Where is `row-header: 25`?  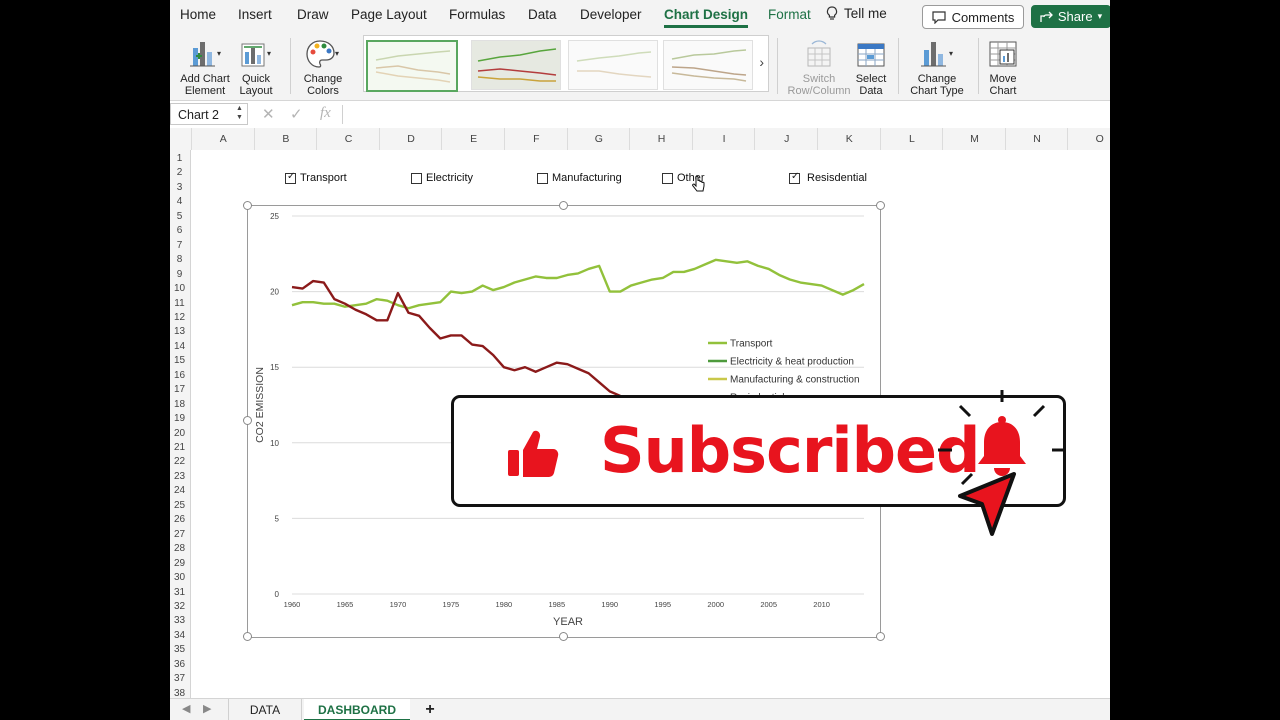
row-header: 25 is located at coordinates (179, 505).